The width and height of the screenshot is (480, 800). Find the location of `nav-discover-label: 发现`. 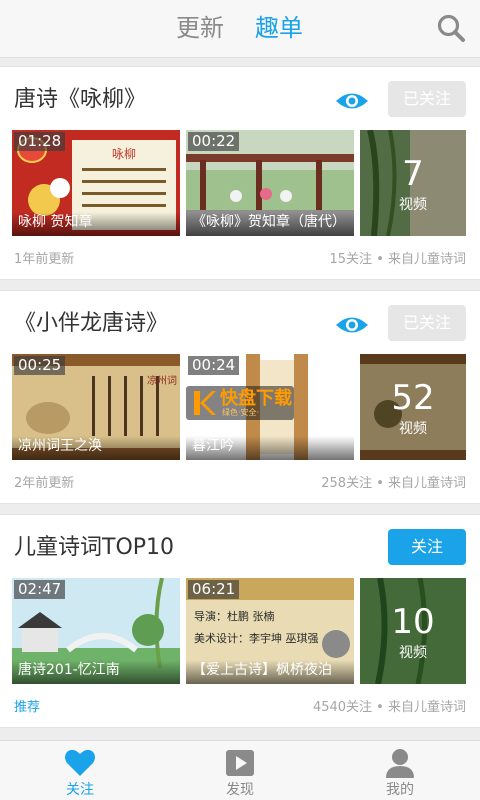

nav-discover-label: 发现 is located at coordinates (240, 790).